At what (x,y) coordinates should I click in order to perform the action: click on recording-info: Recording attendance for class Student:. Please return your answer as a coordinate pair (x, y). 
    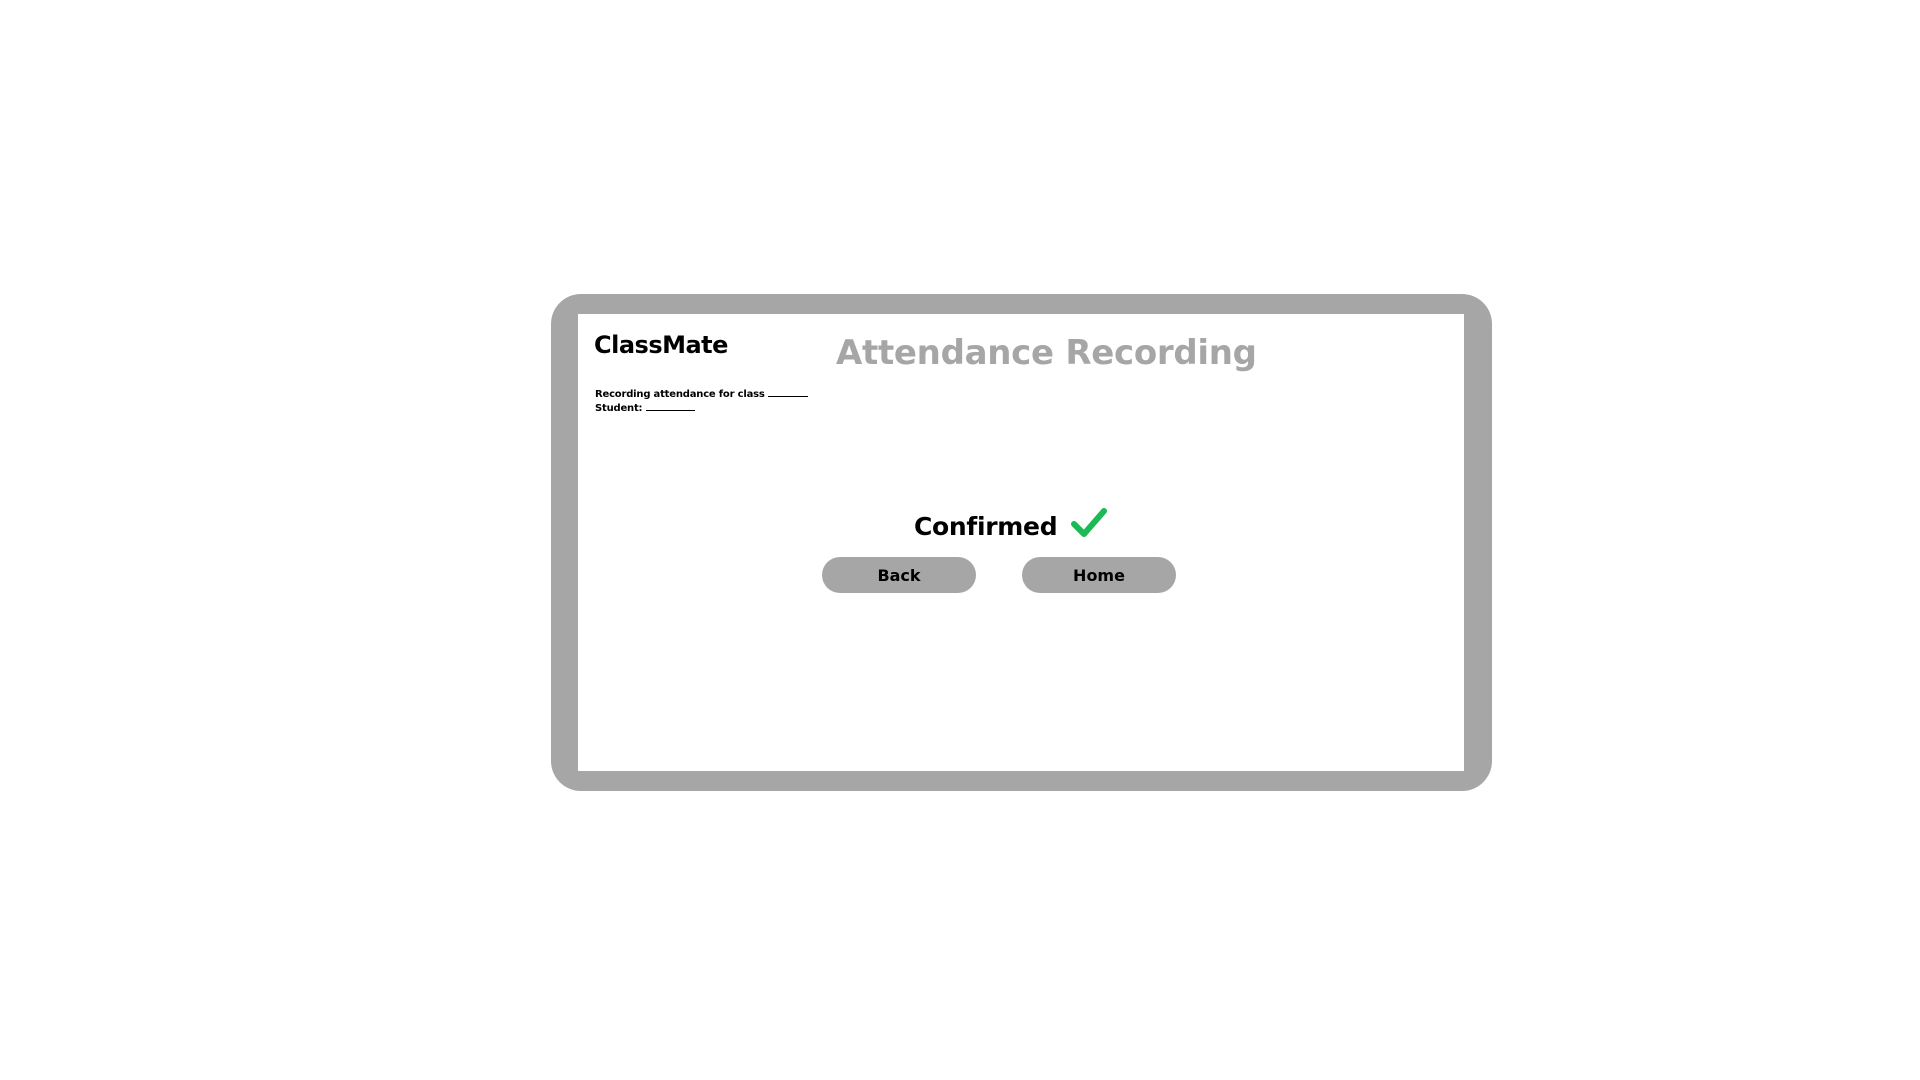
    Looking at the image, I should click on (701, 401).